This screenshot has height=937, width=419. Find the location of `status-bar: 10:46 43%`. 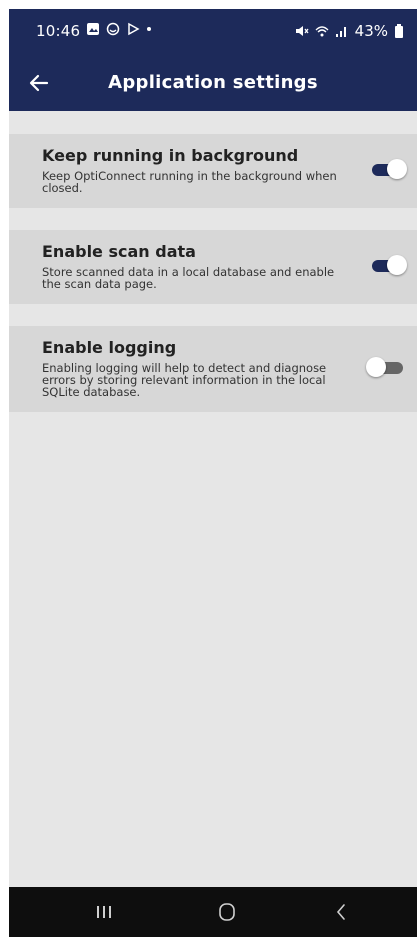

status-bar: 10:46 43% is located at coordinates (213, 32).